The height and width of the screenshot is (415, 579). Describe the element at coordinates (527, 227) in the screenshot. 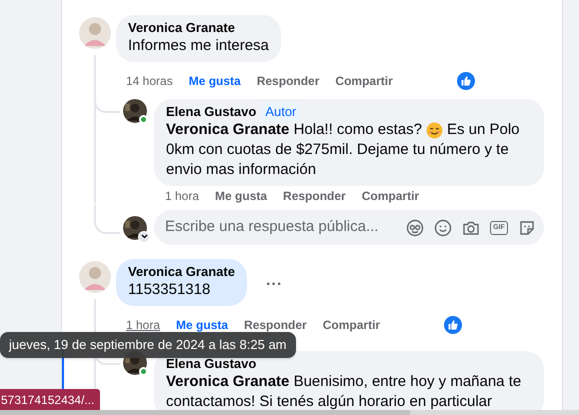

I see `sticker-icon` at that location.